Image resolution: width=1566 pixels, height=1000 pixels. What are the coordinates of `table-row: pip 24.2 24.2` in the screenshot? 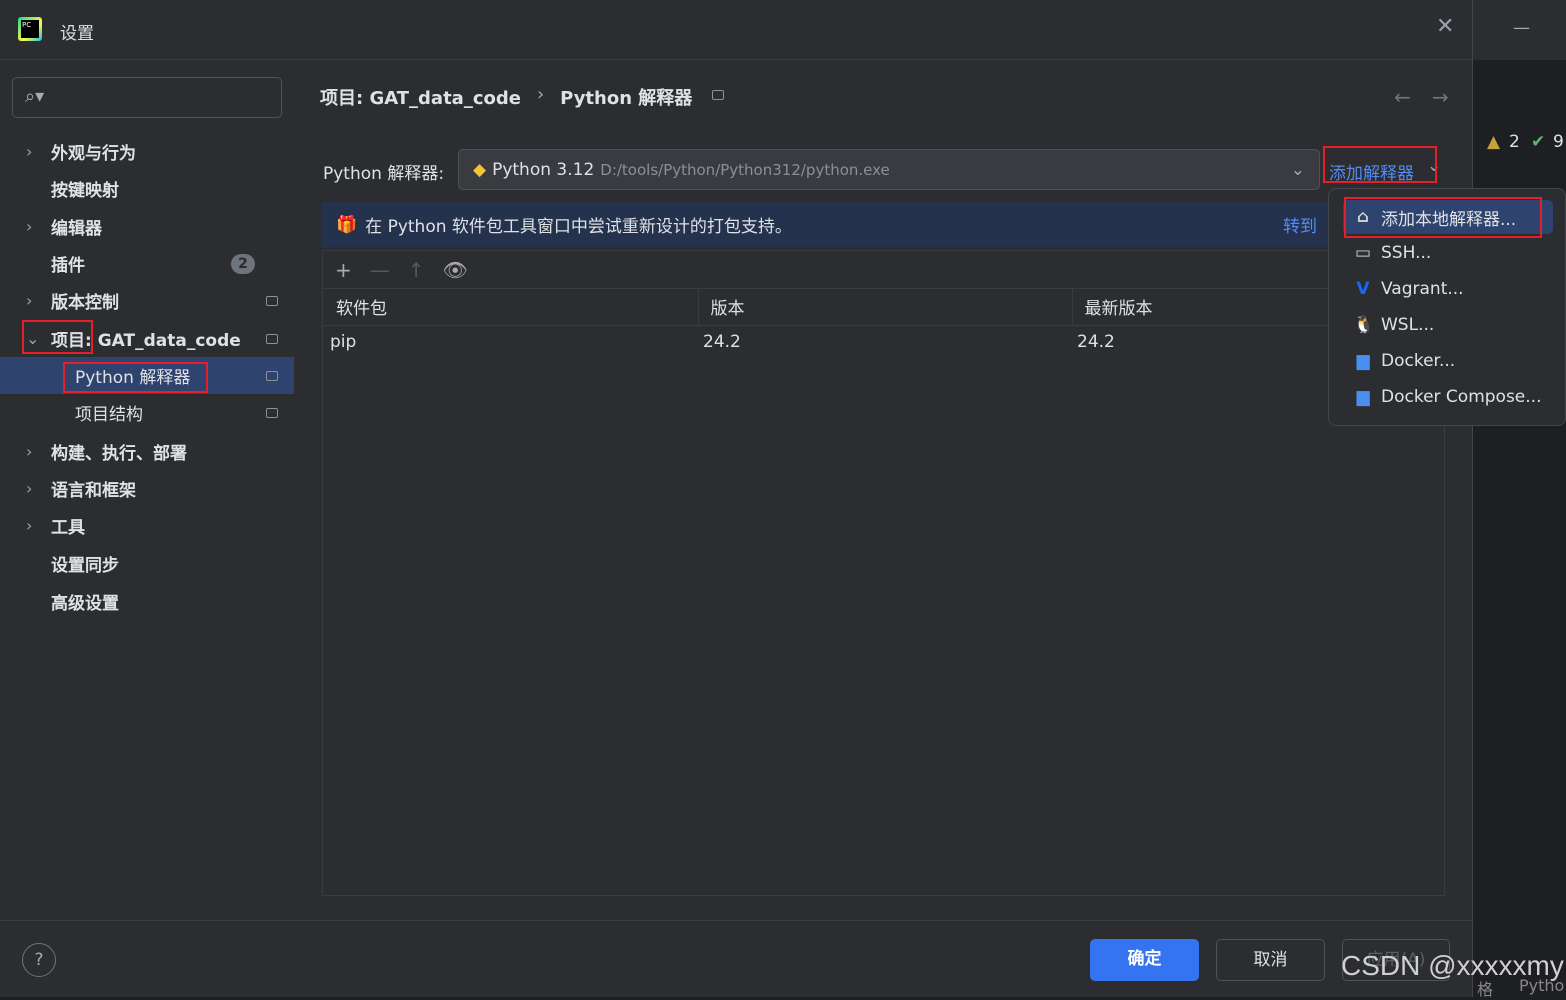 It's located at (883, 342).